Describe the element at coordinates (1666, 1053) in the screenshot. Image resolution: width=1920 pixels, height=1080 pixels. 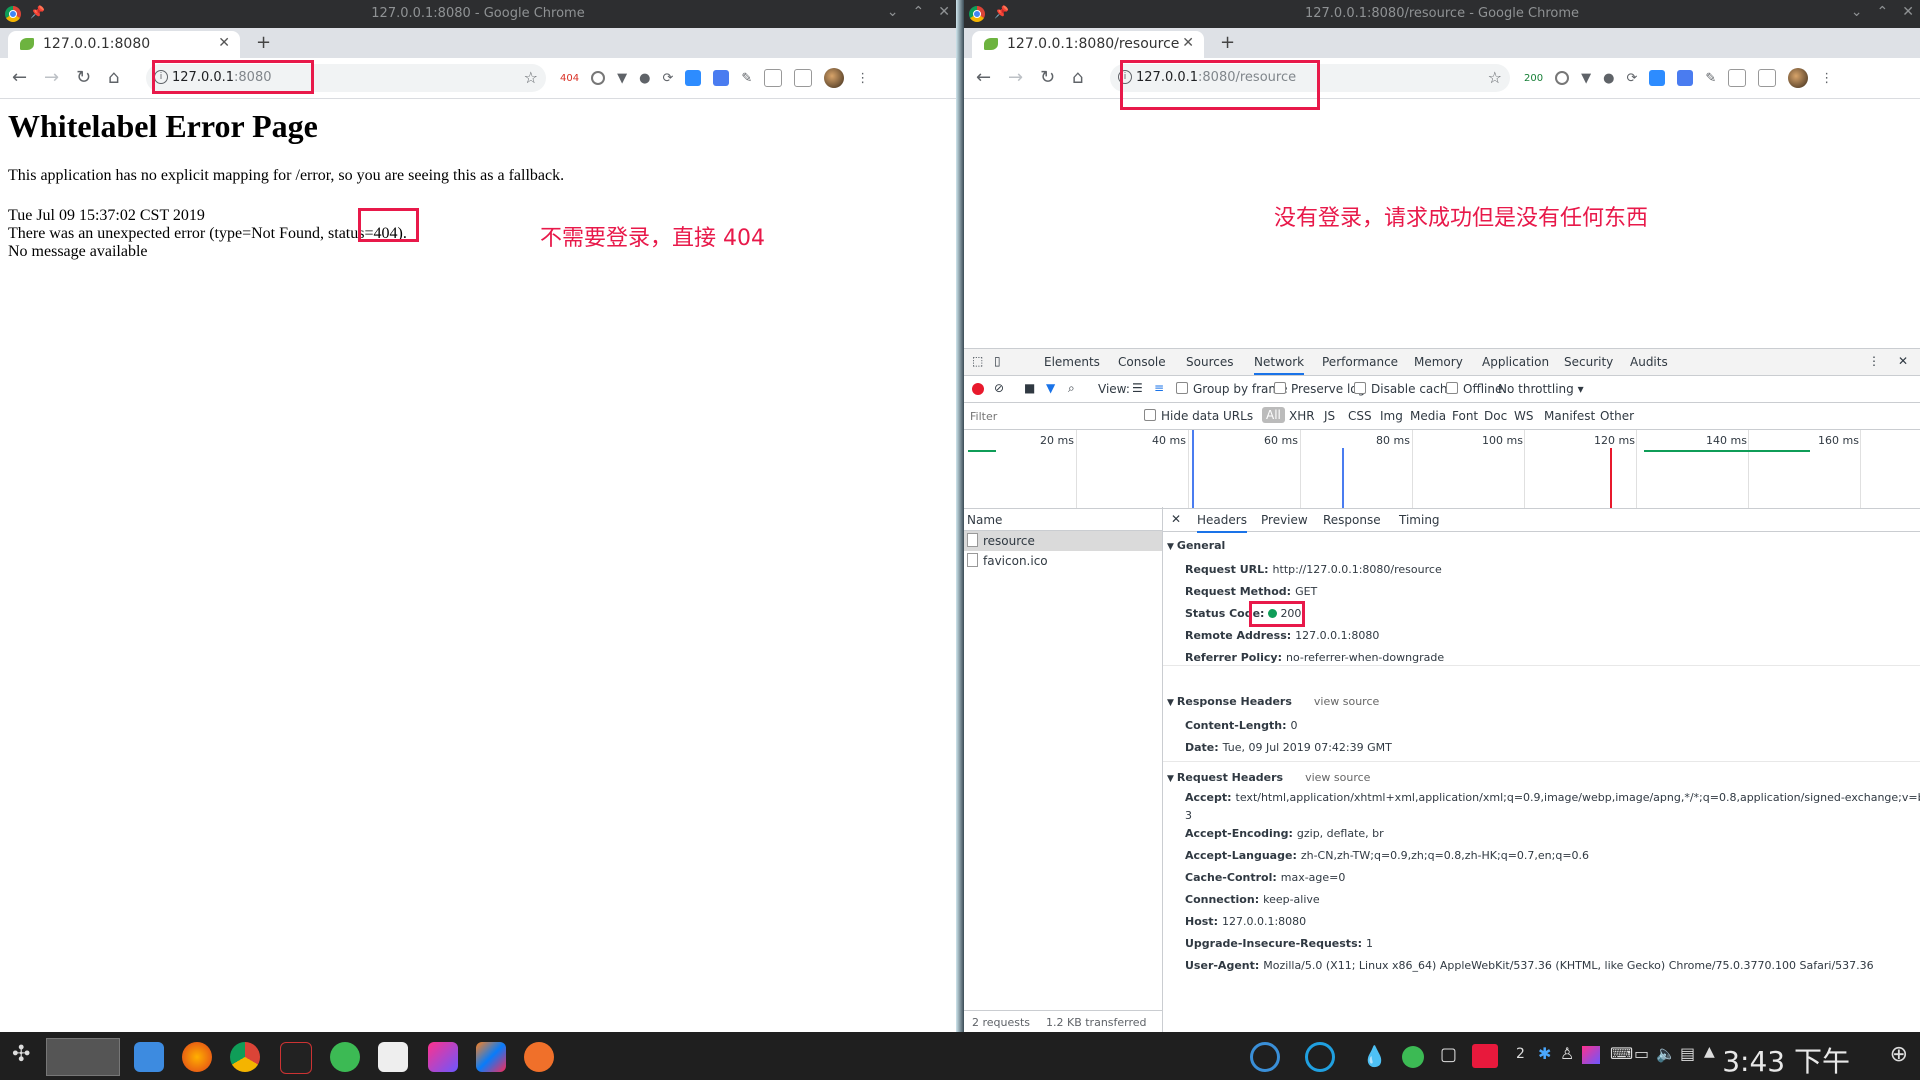
I see `volume-icon: 🔈` at that location.